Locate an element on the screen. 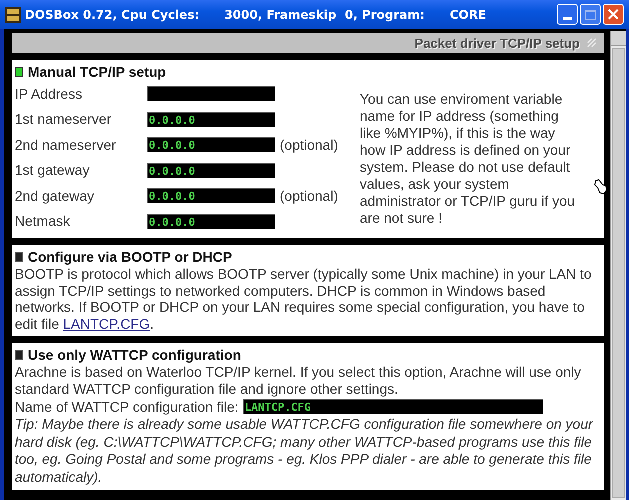 The height and width of the screenshot is (500, 629). field-label: IP Address is located at coordinates (49, 94).